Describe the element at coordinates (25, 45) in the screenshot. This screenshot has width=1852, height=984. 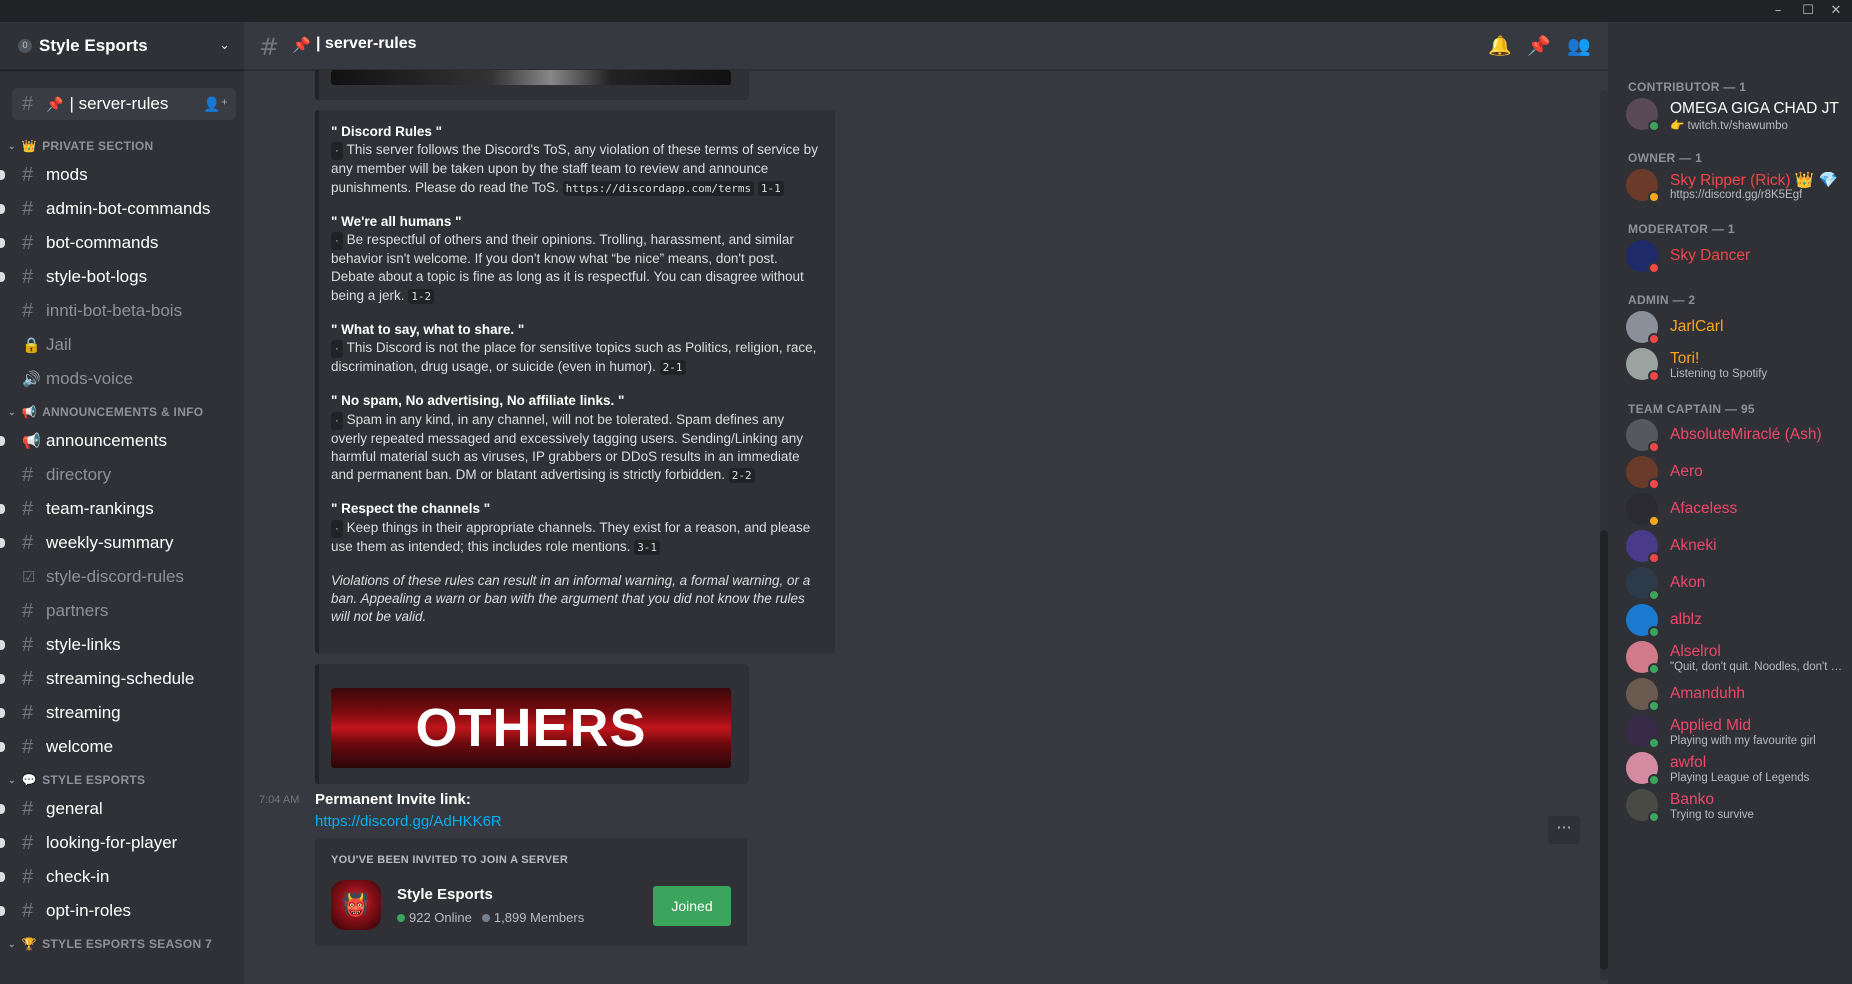
I see `server-boost-badge: 0` at that location.